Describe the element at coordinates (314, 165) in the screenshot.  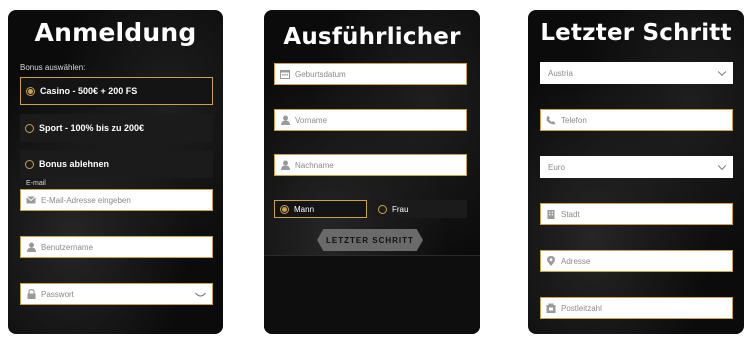
I see `lastname-placeholder: Nachname` at that location.